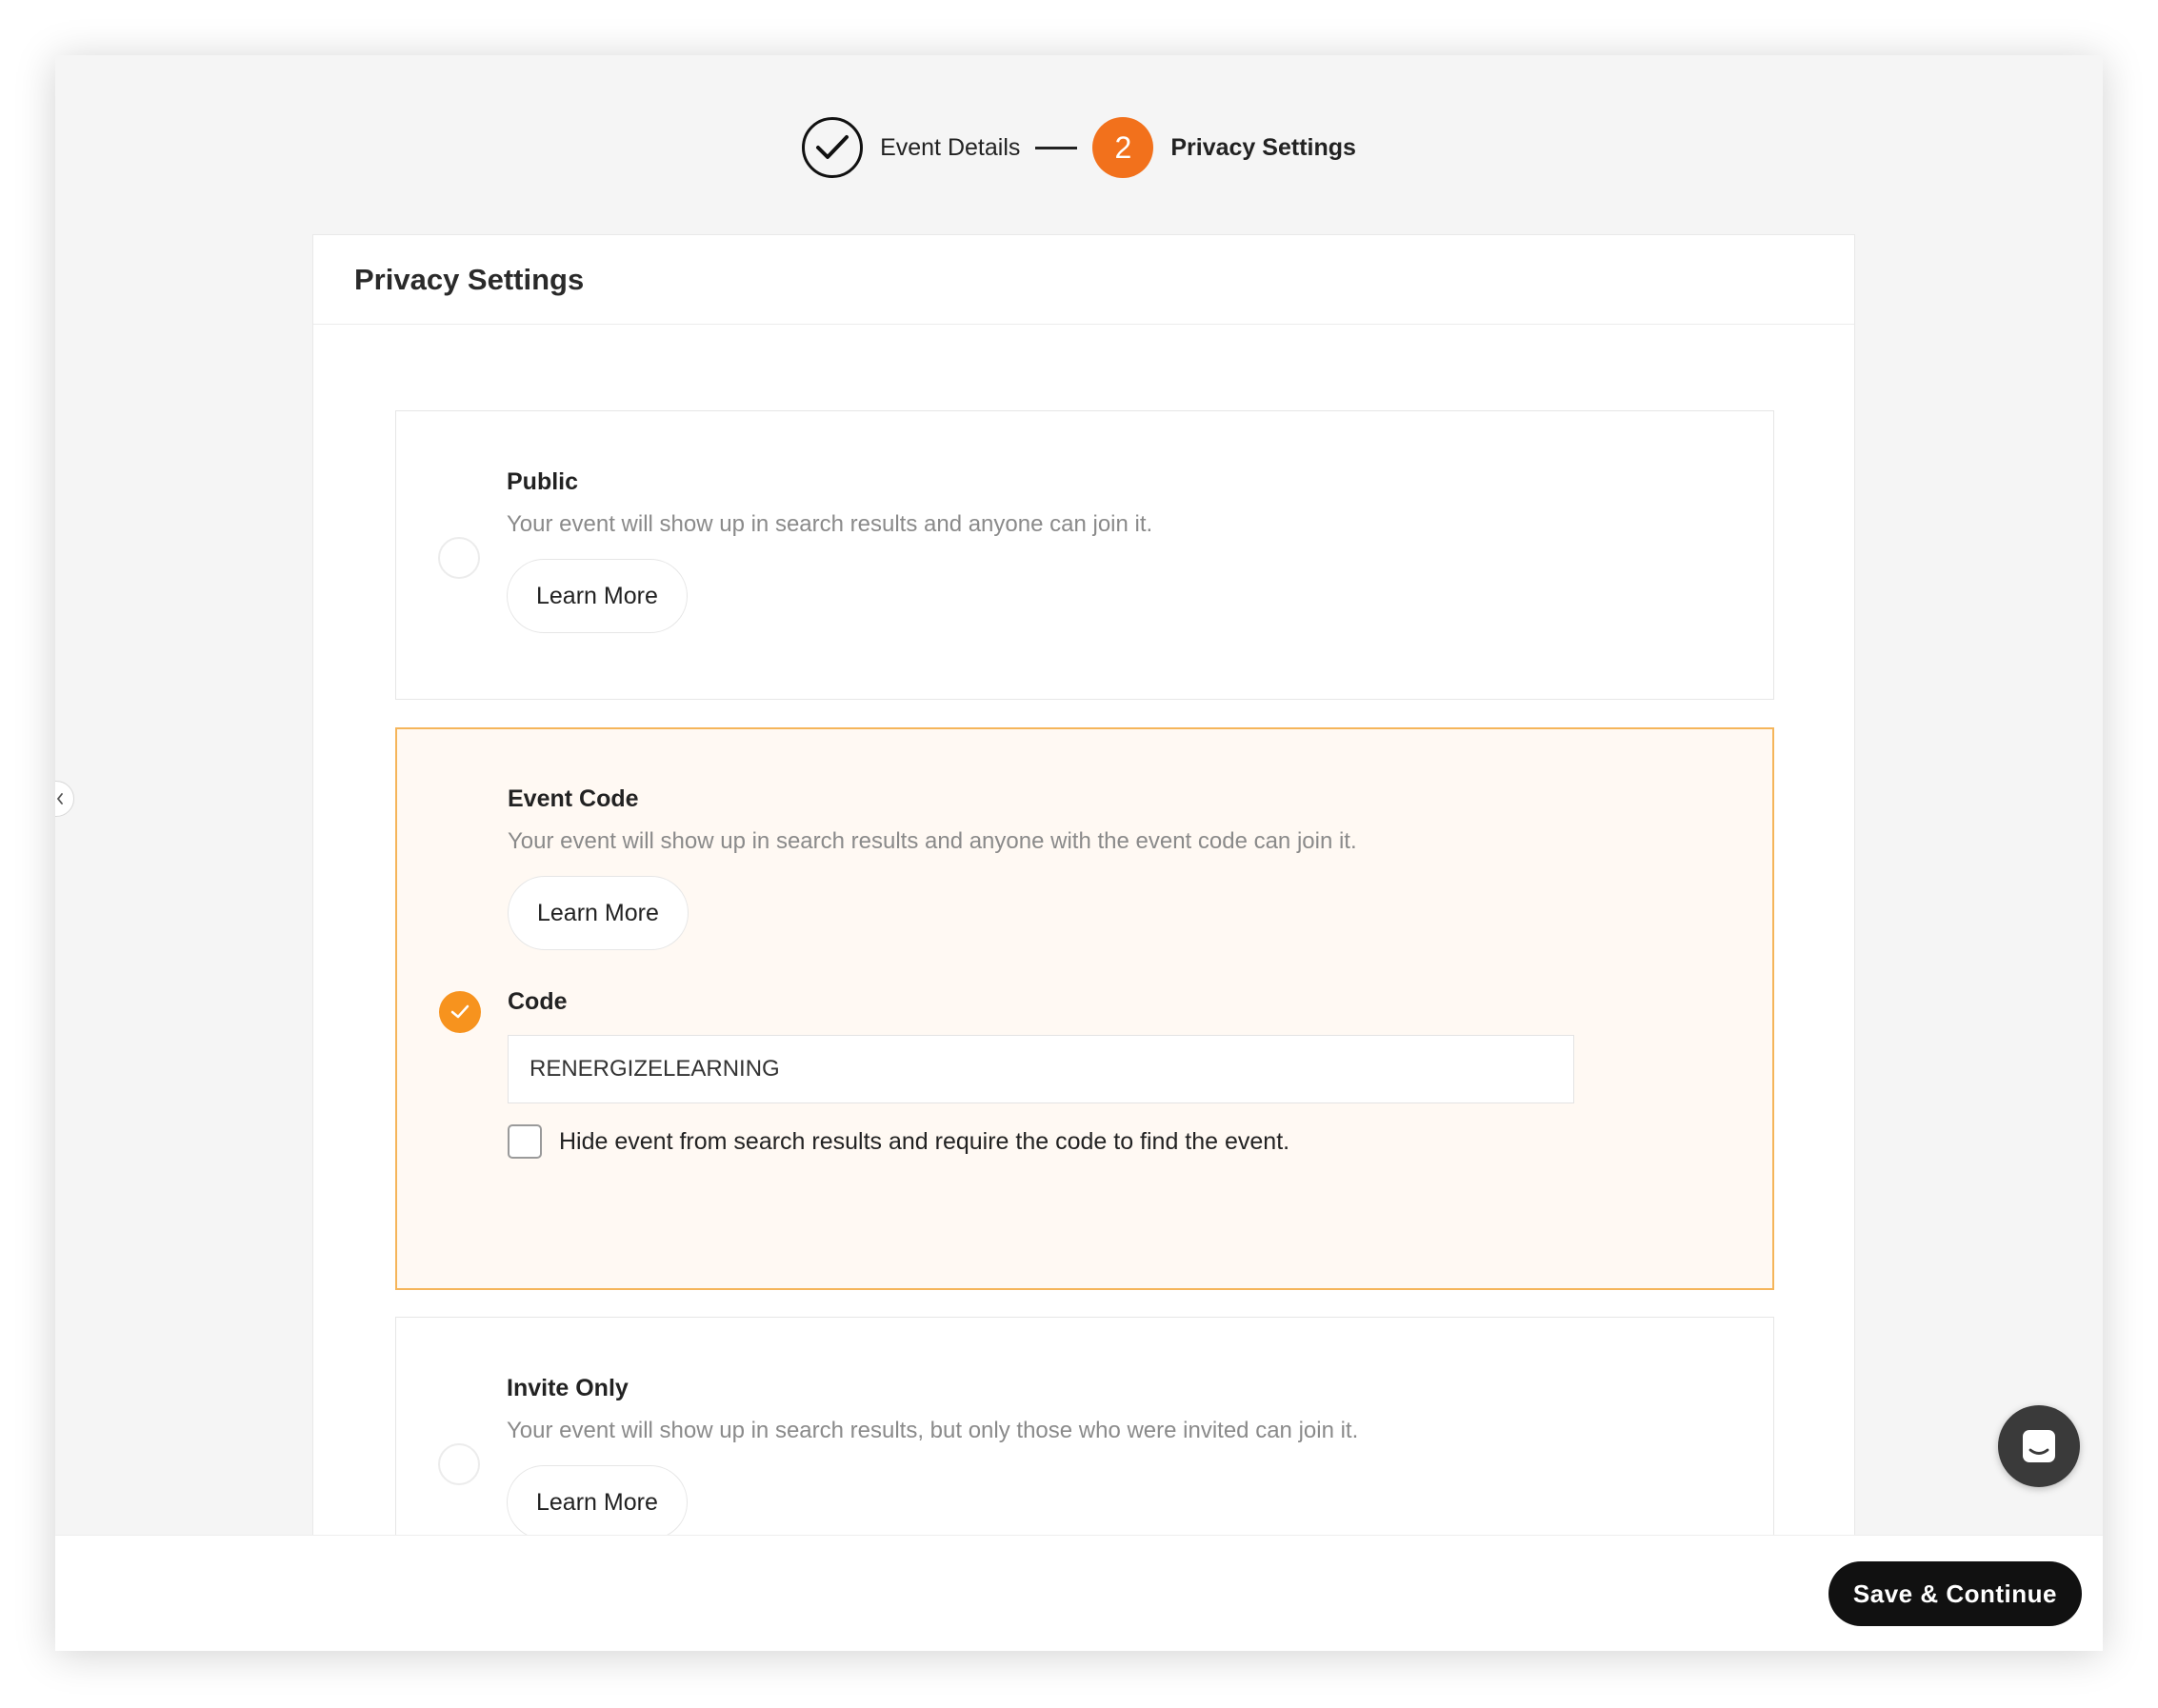 Image resolution: width=2158 pixels, height=1708 pixels. Describe the element at coordinates (573, 798) in the screenshot. I see `option-title: Event Code` at that location.